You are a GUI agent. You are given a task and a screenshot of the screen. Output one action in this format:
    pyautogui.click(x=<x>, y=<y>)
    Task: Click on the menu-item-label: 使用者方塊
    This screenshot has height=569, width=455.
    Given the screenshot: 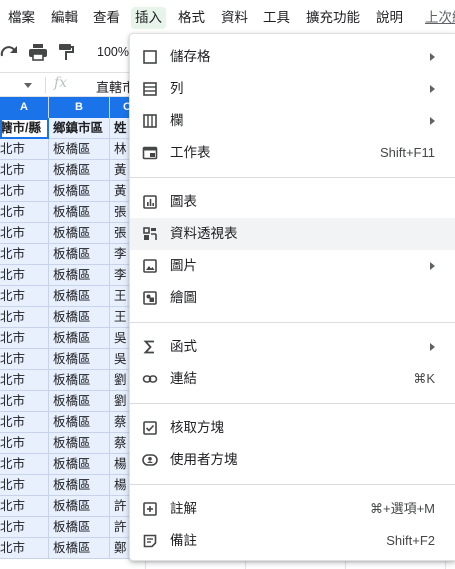 What is the action you would take?
    pyautogui.click(x=204, y=459)
    